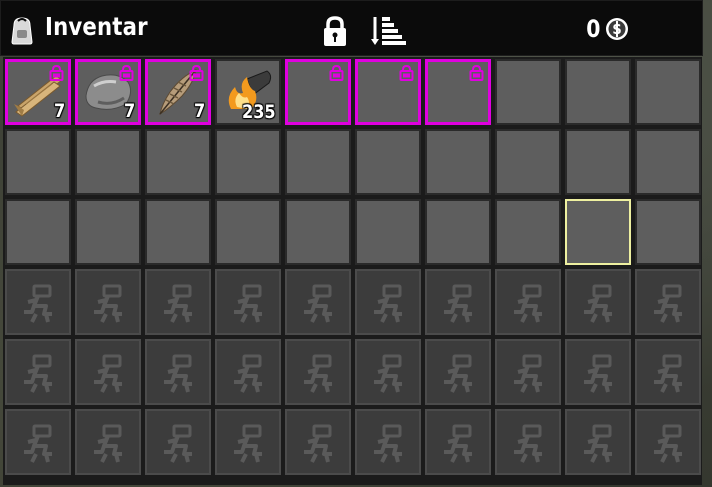 Image resolution: width=712 pixels, height=487 pixels. Describe the element at coordinates (351, 28) in the screenshot. I see `inventory-header: Inventar 0 S` at that location.